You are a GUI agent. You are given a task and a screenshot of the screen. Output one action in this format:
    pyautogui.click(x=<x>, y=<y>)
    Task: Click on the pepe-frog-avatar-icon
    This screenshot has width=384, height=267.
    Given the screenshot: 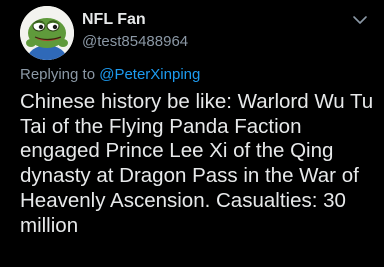 What is the action you would take?
    pyautogui.click(x=47, y=33)
    